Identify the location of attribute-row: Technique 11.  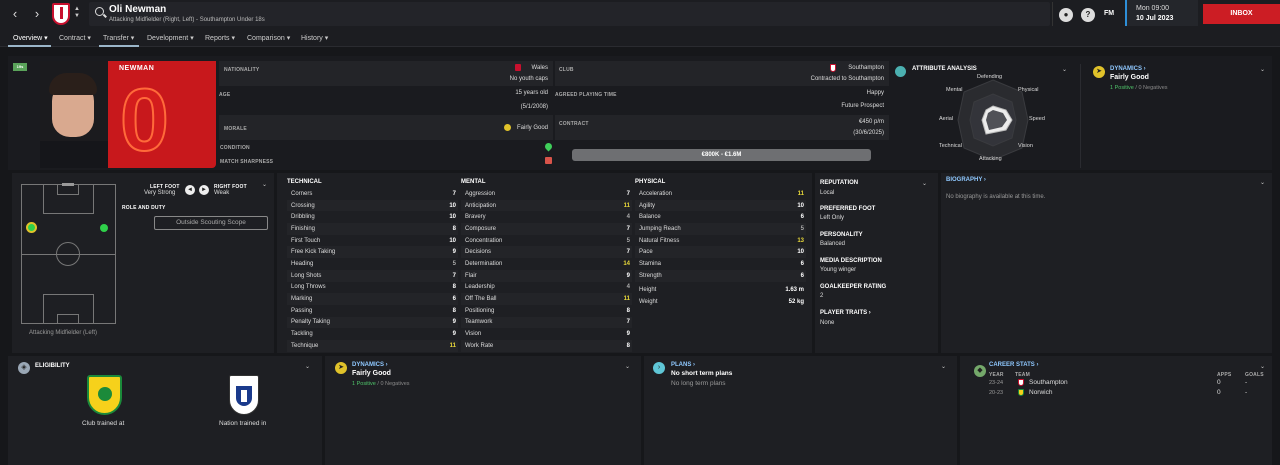
(372, 345).